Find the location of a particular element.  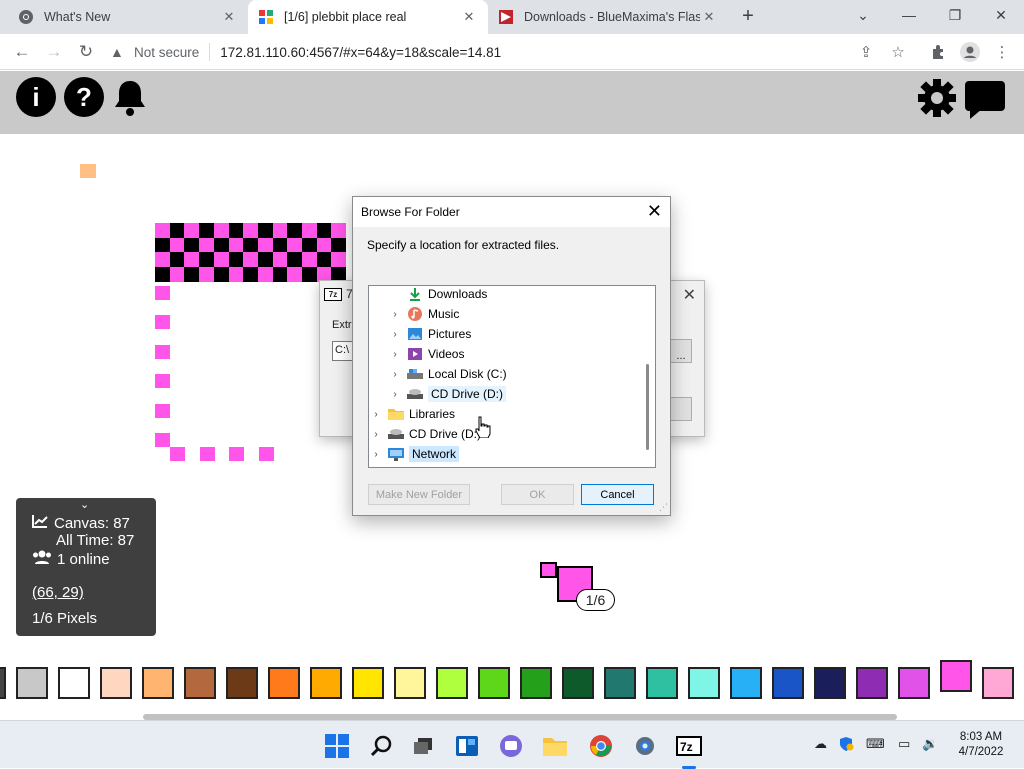

profile-avatar-icon is located at coordinates (970, 52).